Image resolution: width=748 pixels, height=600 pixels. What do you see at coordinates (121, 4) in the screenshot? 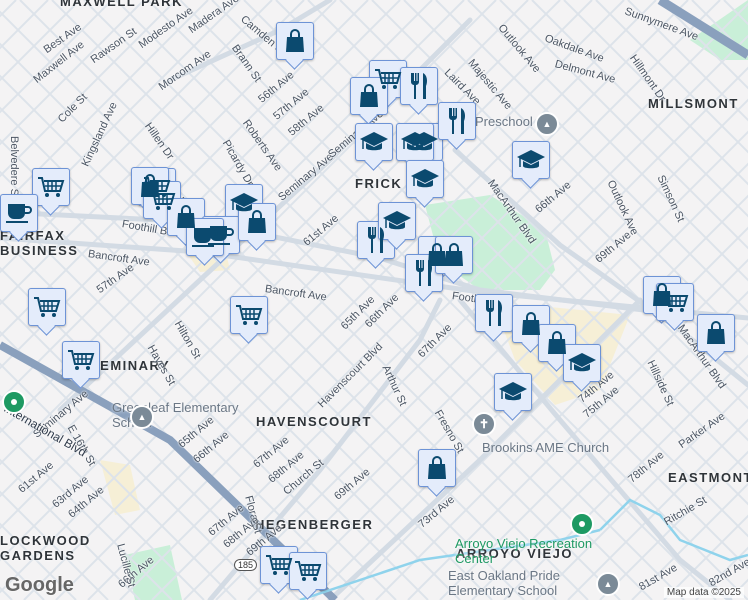
I see `neighborhood-label: MAXWELL PARK` at bounding box center [121, 4].